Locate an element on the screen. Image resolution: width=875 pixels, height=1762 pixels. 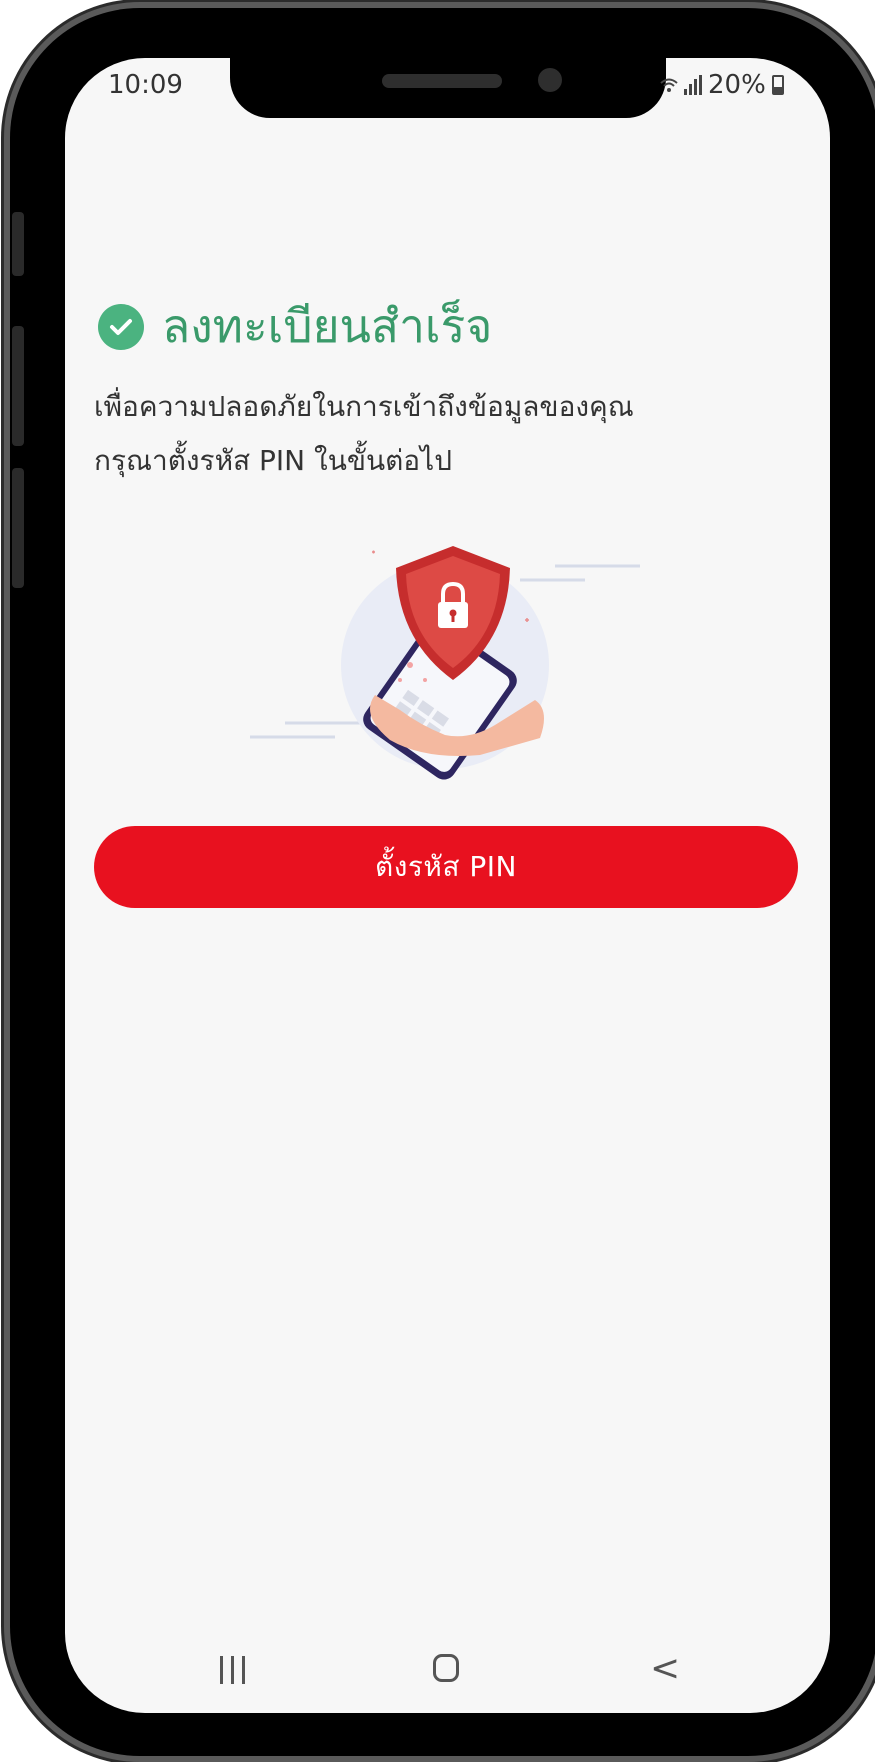
success-title-row: ลงทะเบียนสำเร็จ is located at coordinates (295, 326).